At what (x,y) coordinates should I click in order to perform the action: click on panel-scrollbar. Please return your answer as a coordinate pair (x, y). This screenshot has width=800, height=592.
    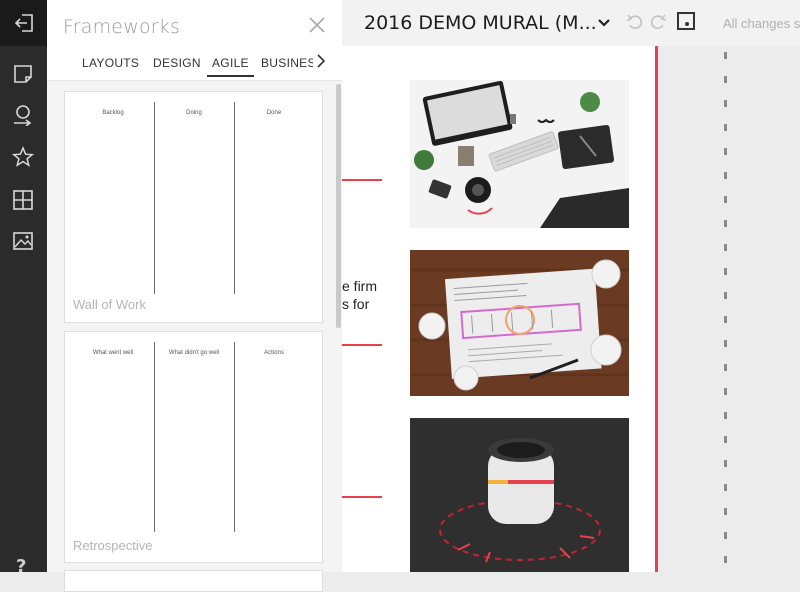
    Looking at the image, I should click on (338, 206).